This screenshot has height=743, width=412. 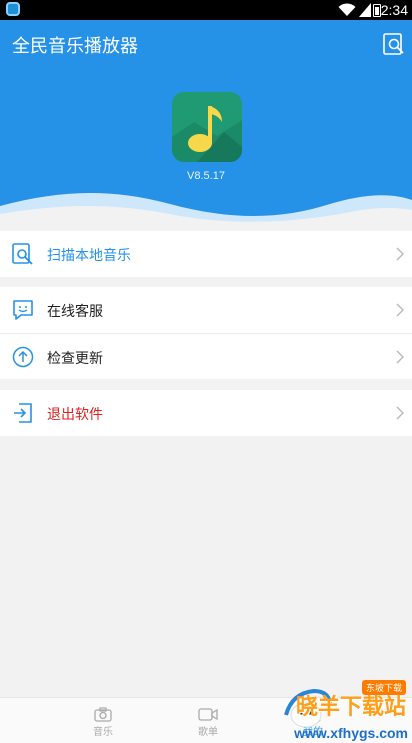 I want to click on watermark: 东坡下载 晓羊下载站 www.xfhygs.com, so click(x=322, y=708).